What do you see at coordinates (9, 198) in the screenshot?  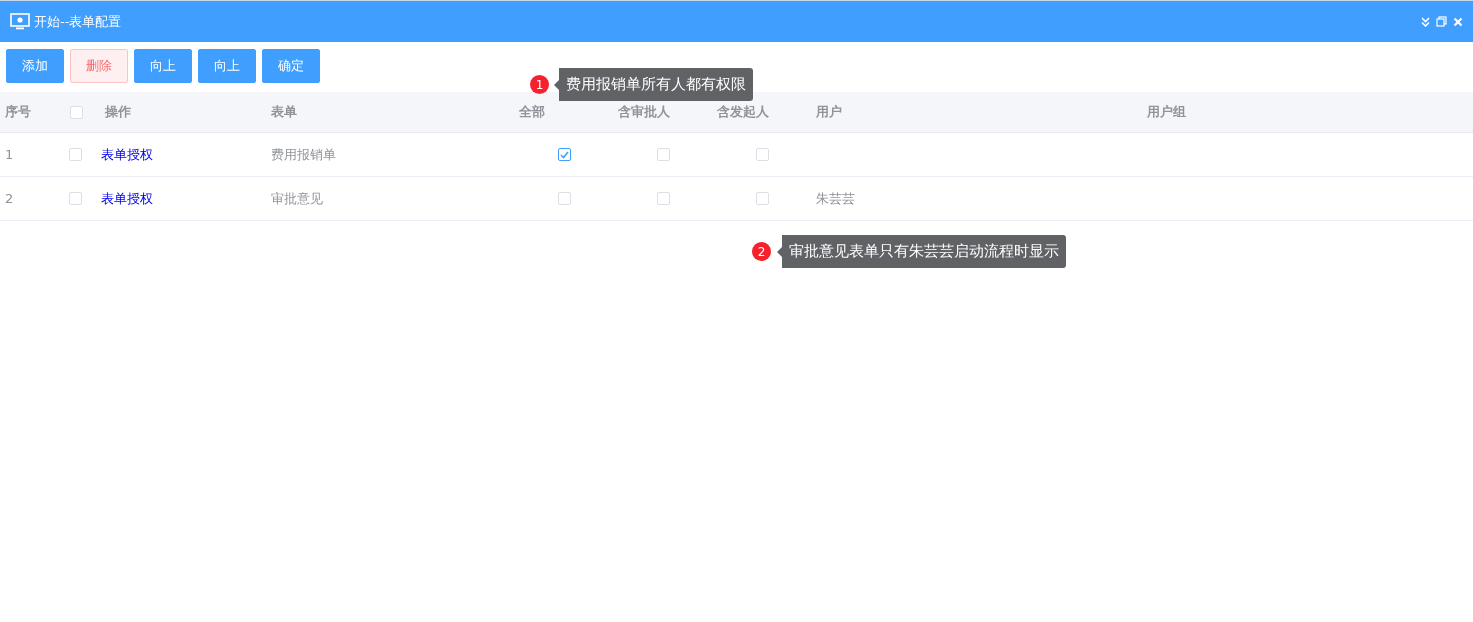 I see `row-number: 2` at bounding box center [9, 198].